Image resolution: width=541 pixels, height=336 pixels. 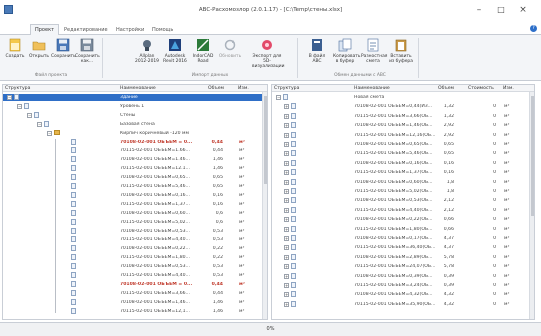 What do you see at coordinates (132, 195) in the screenshot?
I see `table-row: 70108-02-001 ОБЪЕМ=0,16... 0,16 м³` at bounding box center [132, 195].